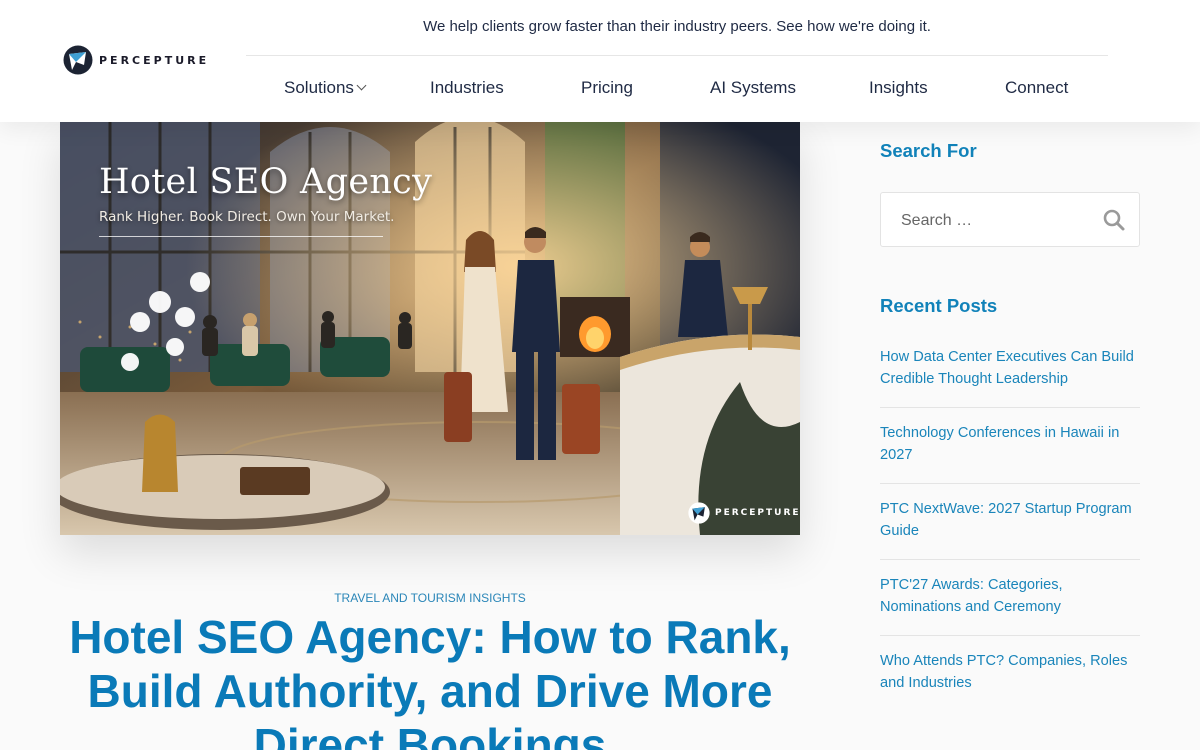  What do you see at coordinates (319, 87) in the screenshot?
I see `nav-item-label: Solutions` at bounding box center [319, 87].